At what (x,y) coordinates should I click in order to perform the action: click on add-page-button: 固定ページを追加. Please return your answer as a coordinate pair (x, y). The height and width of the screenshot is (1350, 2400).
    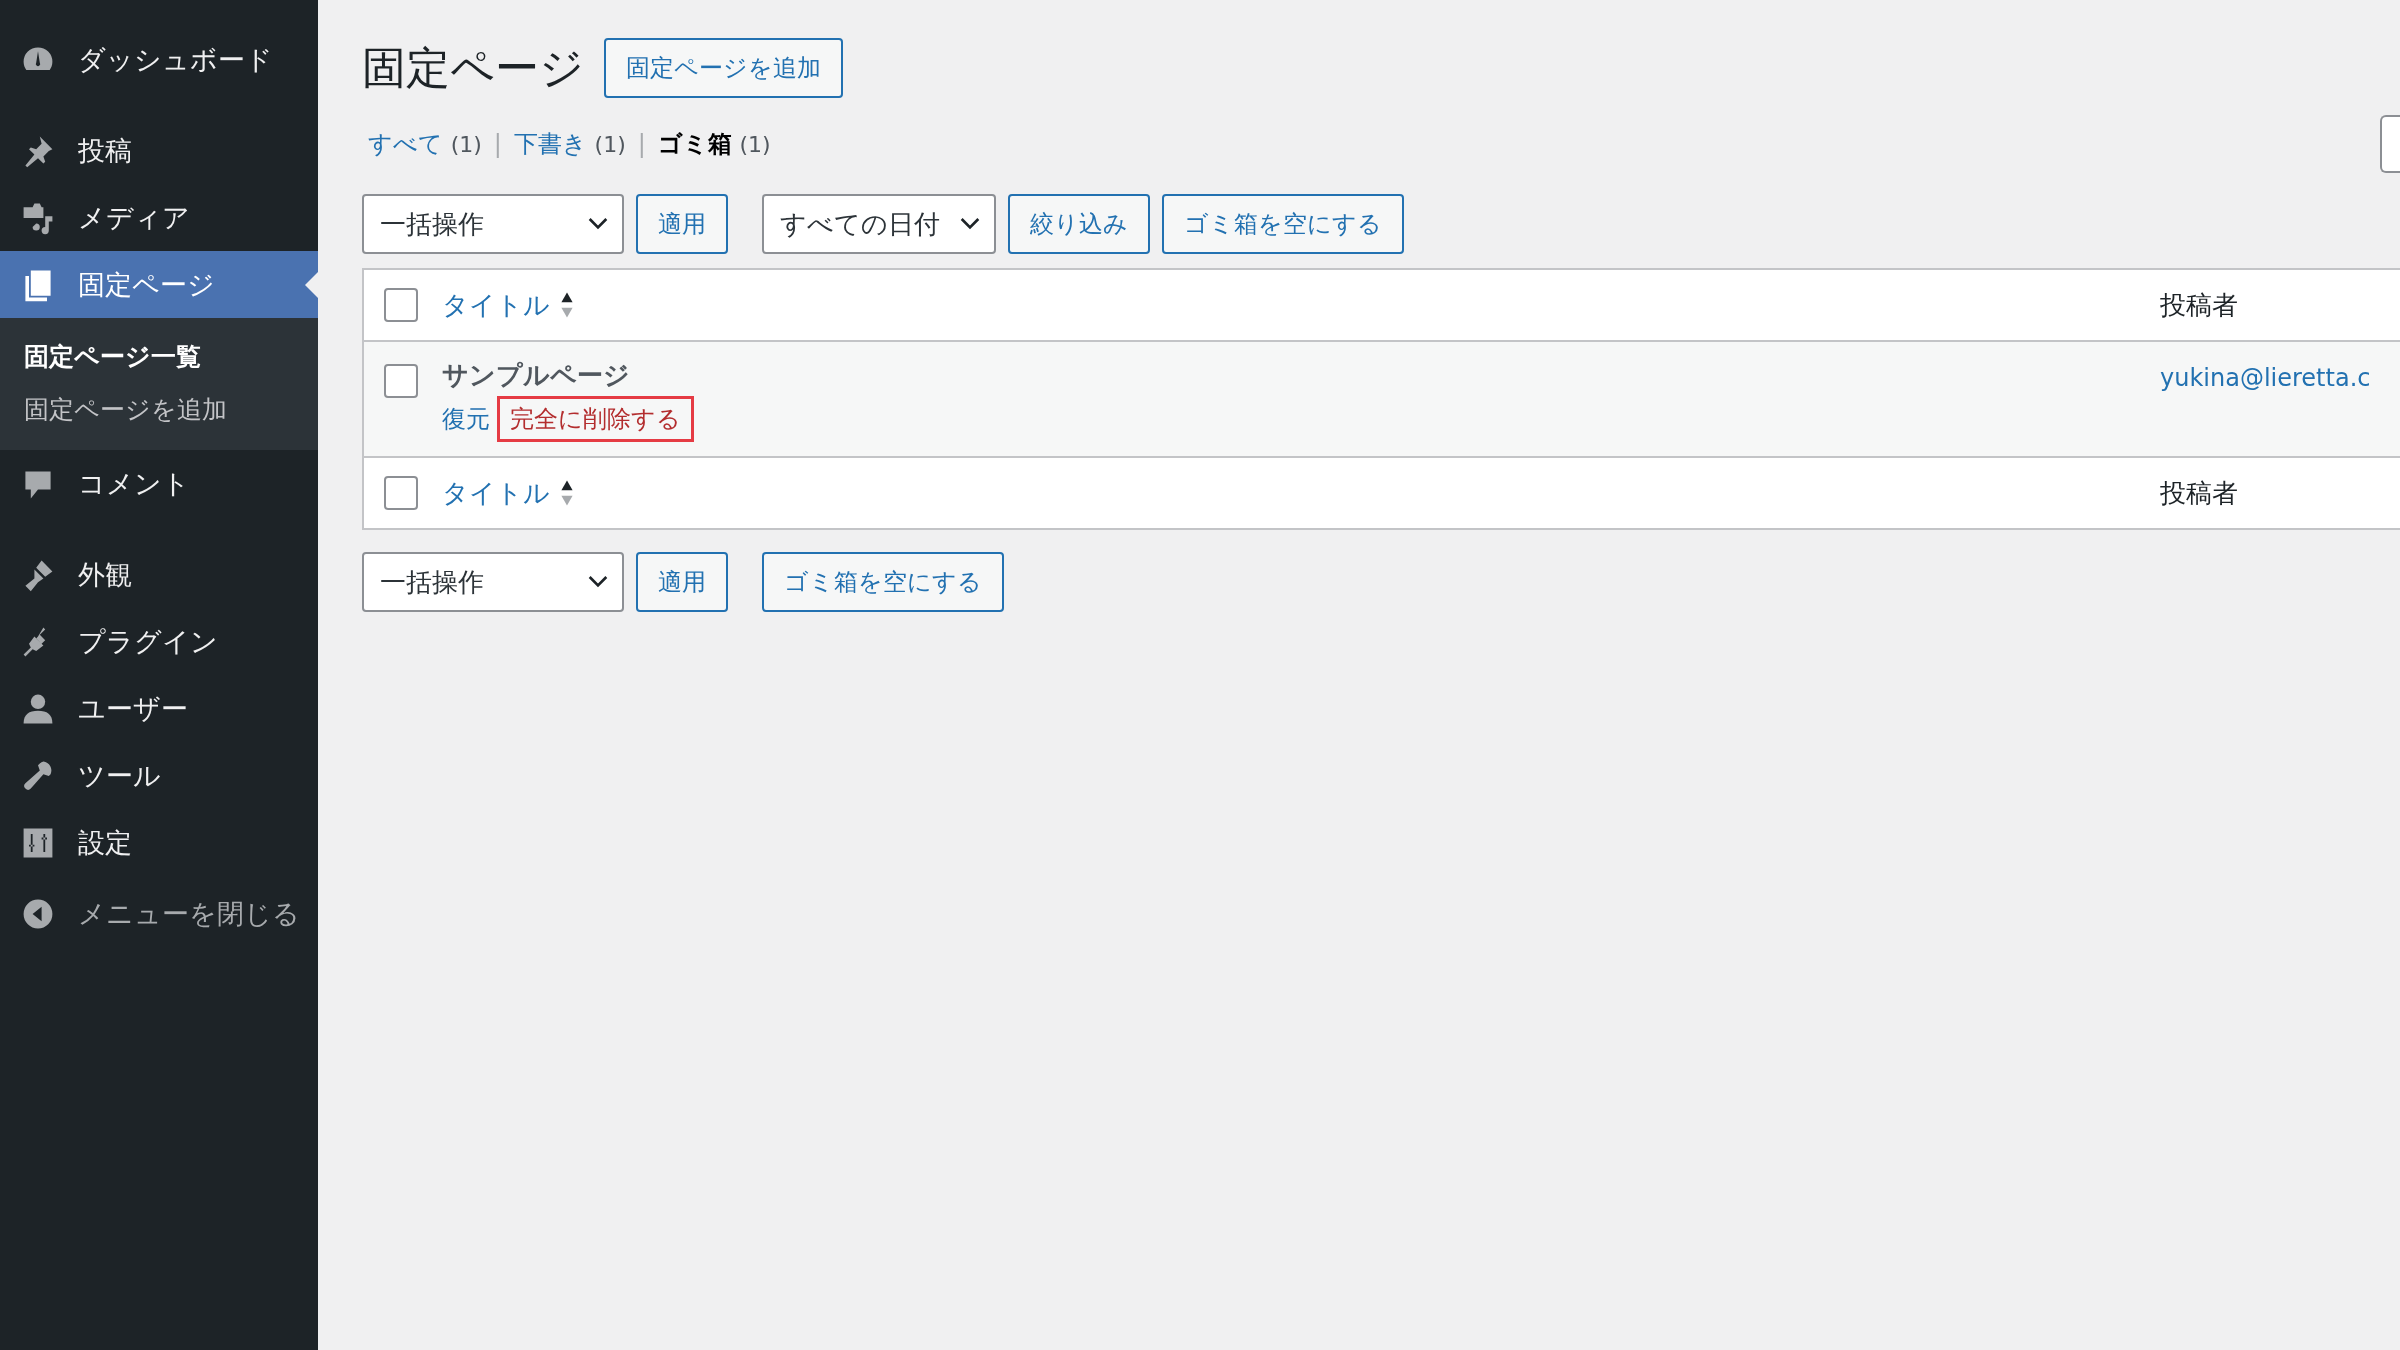
    Looking at the image, I should click on (723, 68).